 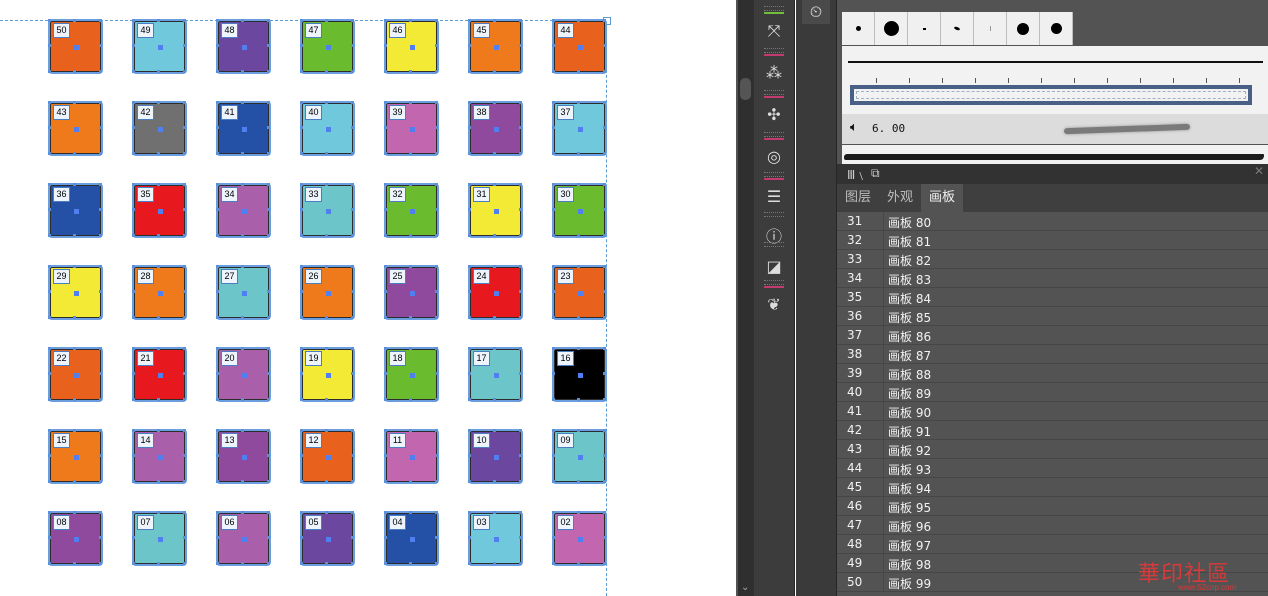 What do you see at coordinates (229, 276) in the screenshot?
I see `artboard-number-label: 27` at bounding box center [229, 276].